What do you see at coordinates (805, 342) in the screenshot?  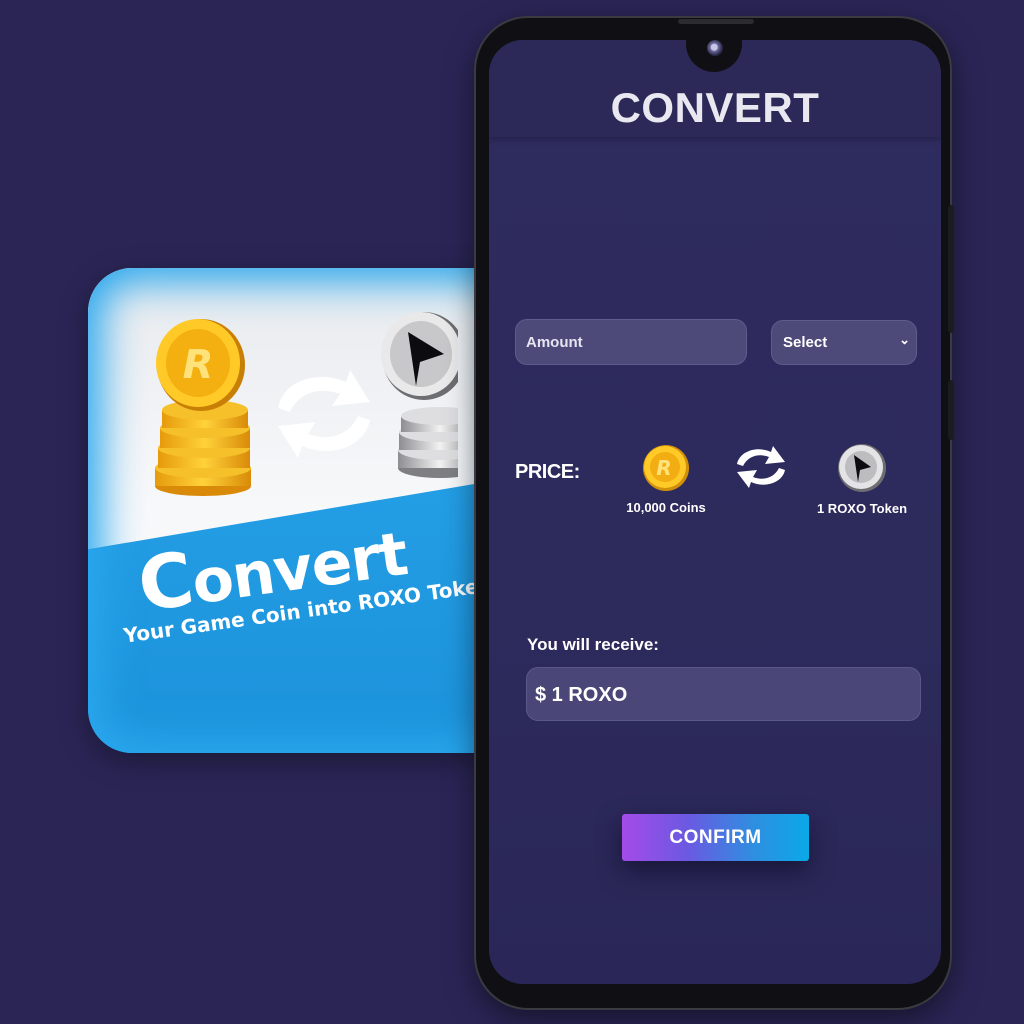 I see `currency-select-value: Select` at bounding box center [805, 342].